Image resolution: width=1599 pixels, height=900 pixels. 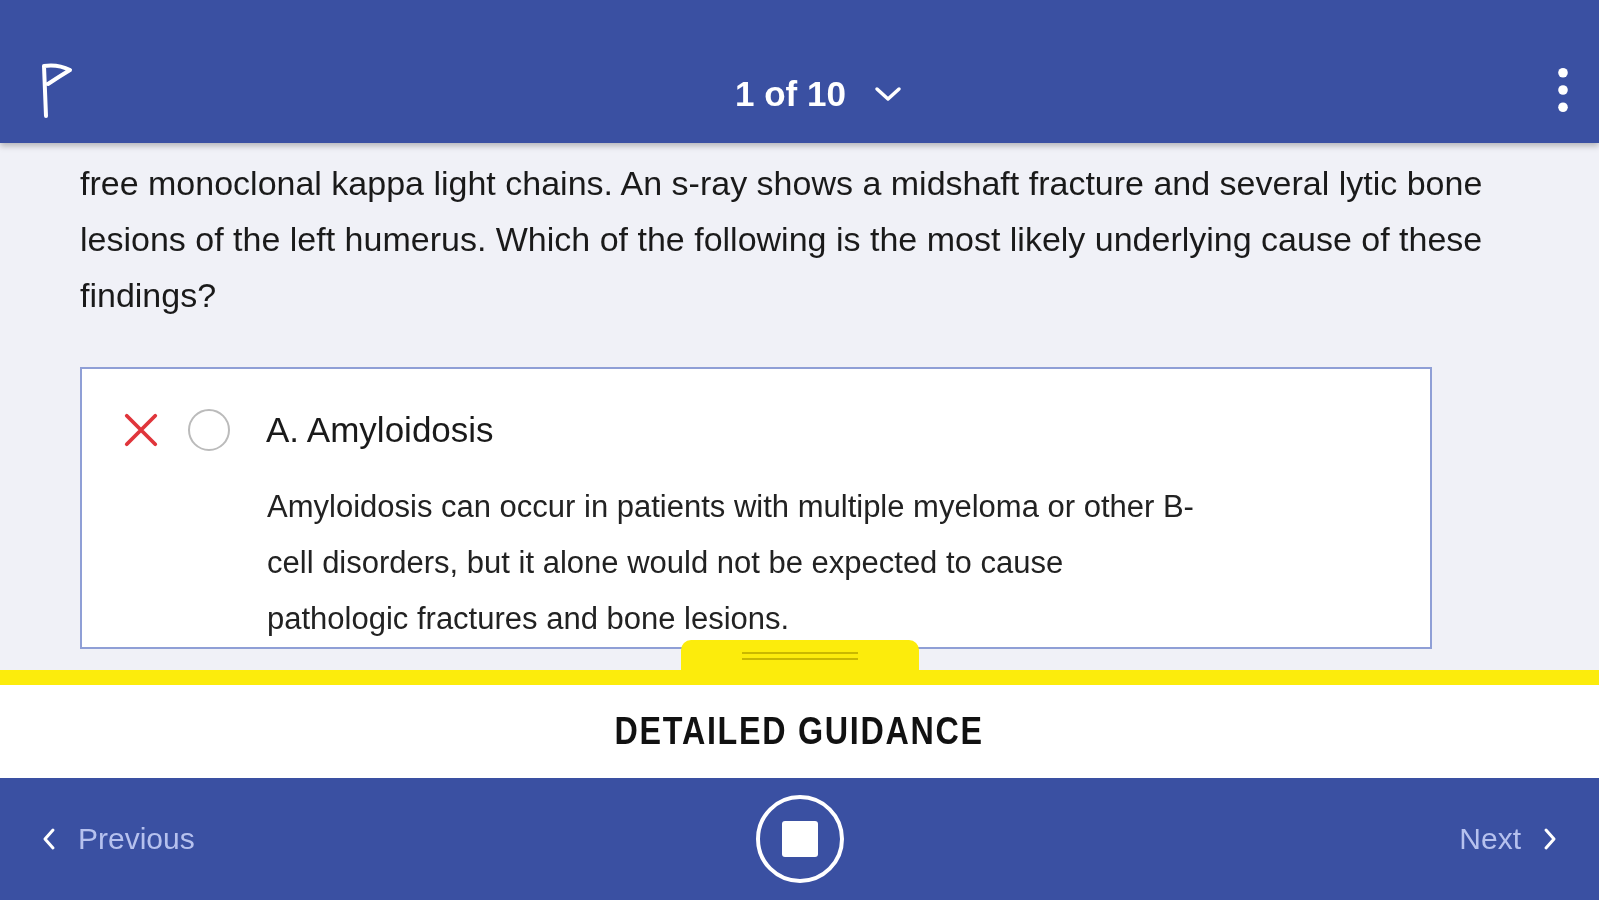 I want to click on guidance-title: DETAILED GUIDANCE, so click(x=799, y=731).